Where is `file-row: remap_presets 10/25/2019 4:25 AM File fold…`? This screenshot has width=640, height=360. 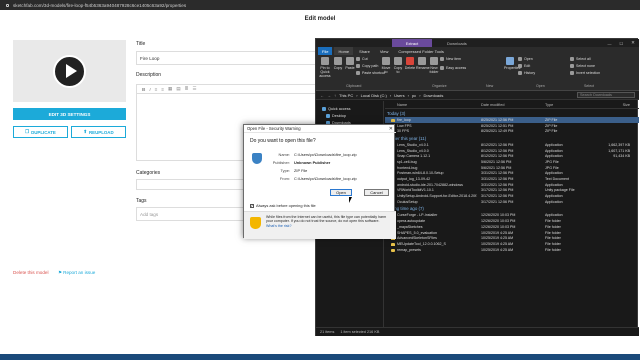 file-row: remap_presets 10/25/2019 4:25 AM File fold… is located at coordinates (512, 250).